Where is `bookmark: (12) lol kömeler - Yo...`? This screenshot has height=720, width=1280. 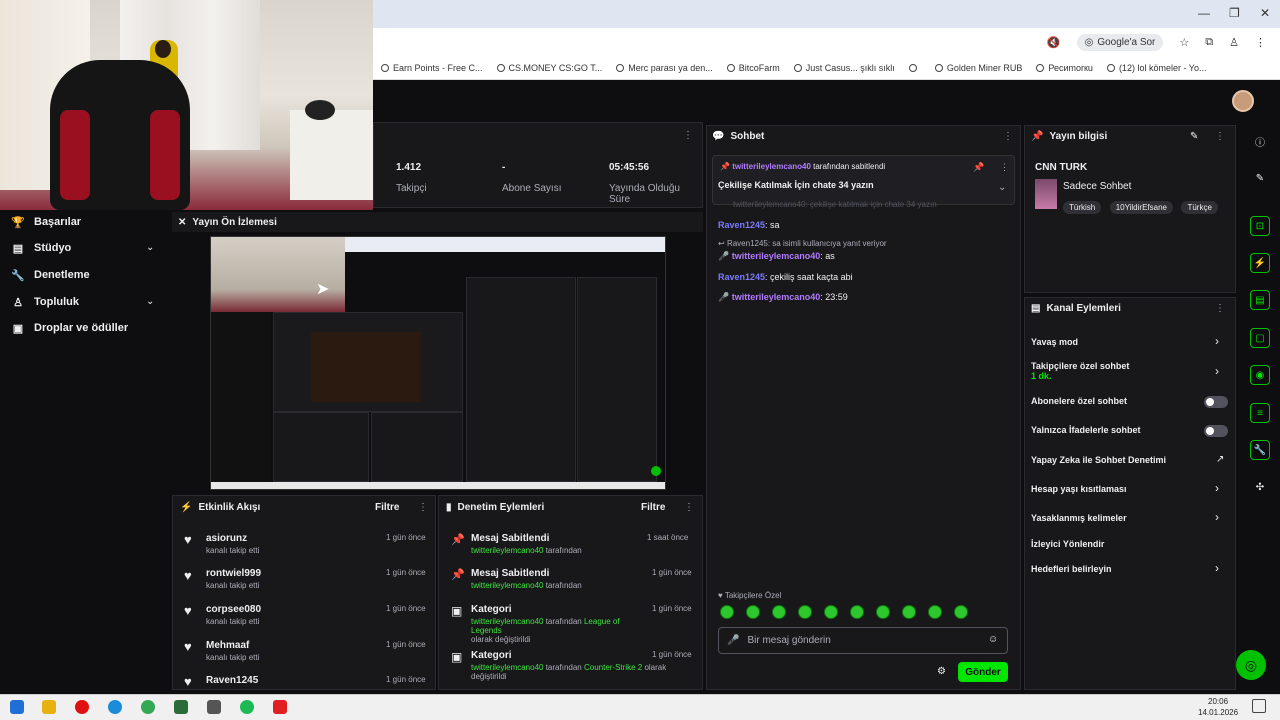
bookmark: (12) lol kömeler - Yo... is located at coordinates (1156, 68).